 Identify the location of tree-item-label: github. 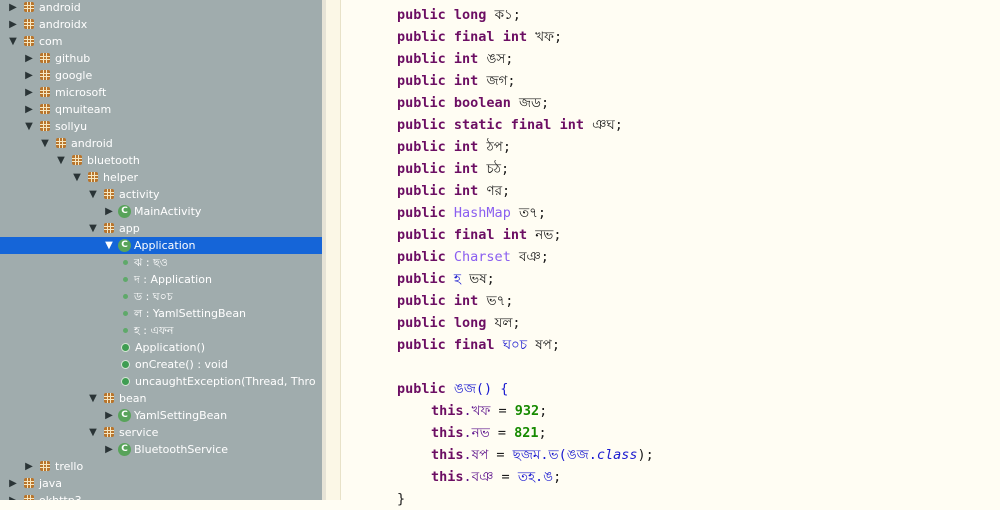
(73, 58).